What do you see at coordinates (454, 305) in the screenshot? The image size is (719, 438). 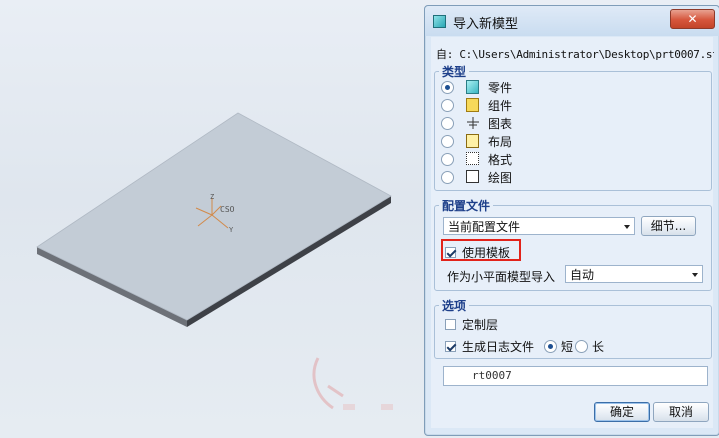 I see `options-group-title: 选项` at bounding box center [454, 305].